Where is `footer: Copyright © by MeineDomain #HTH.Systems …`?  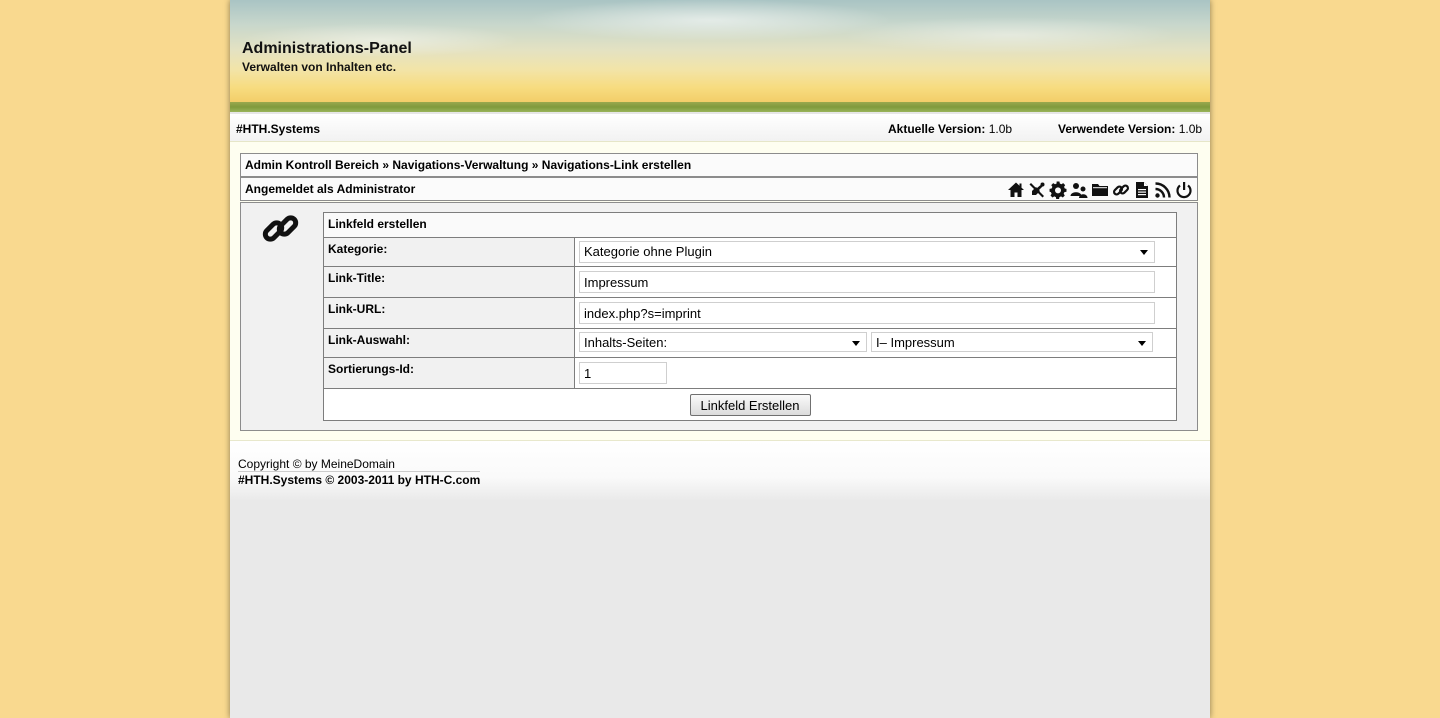 footer: Copyright © by MeineDomain #HTH.Systems … is located at coordinates (720, 471).